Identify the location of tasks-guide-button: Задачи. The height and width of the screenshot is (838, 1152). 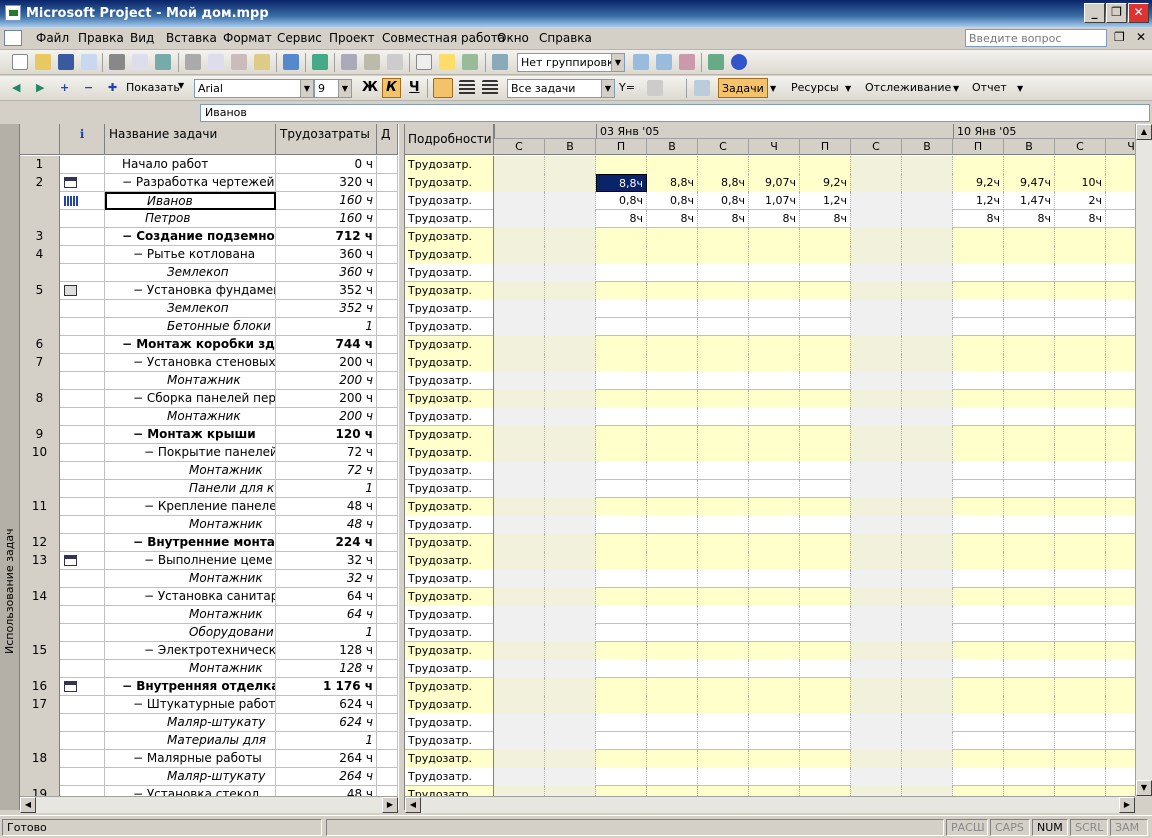
(743, 88).